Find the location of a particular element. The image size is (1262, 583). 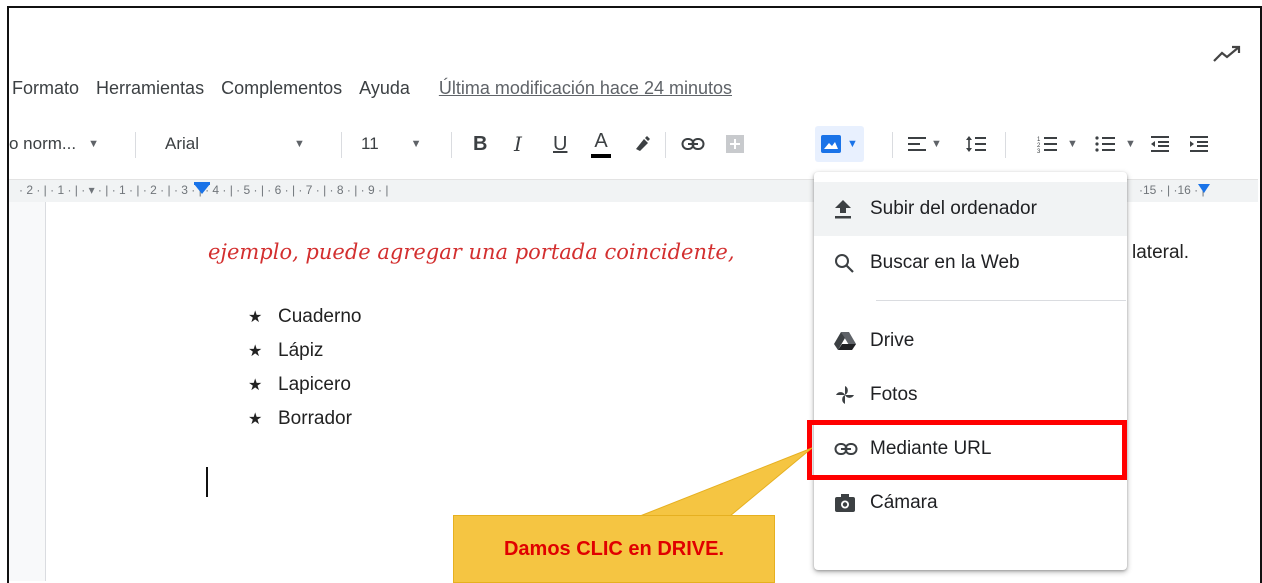

menu-item-label: Fotos is located at coordinates (894, 394).